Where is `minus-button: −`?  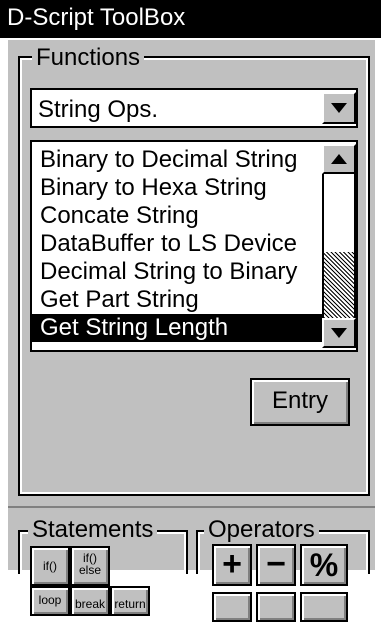 minus-button: − is located at coordinates (276, 565).